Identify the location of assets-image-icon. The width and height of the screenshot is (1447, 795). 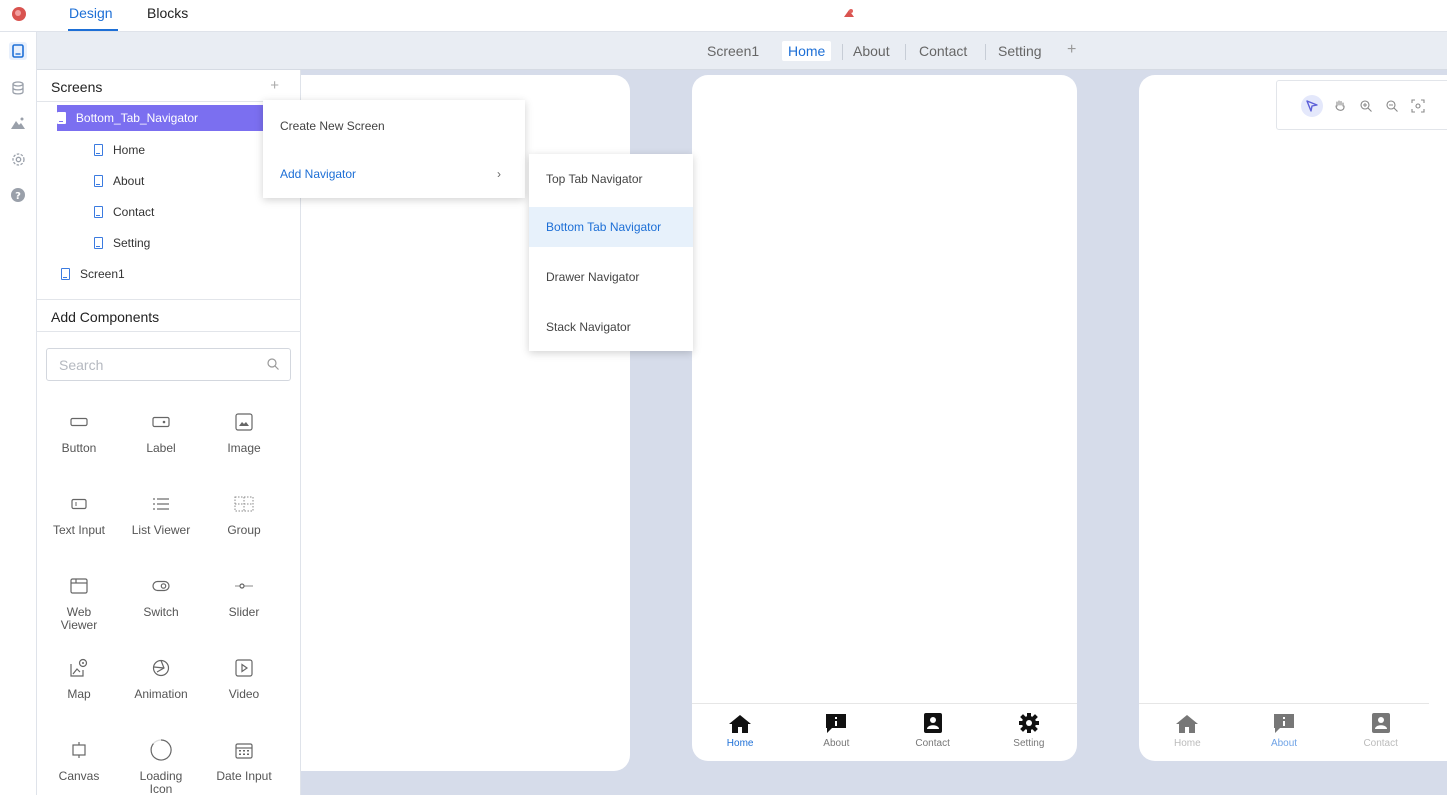
(18, 123).